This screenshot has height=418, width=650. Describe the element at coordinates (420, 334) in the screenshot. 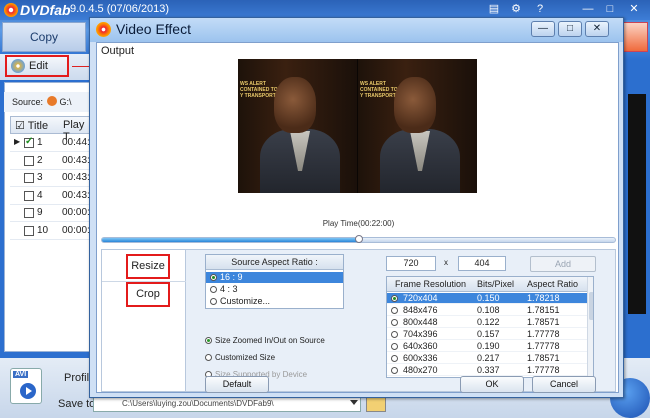

I see `frame-resolution: 704x396` at that location.